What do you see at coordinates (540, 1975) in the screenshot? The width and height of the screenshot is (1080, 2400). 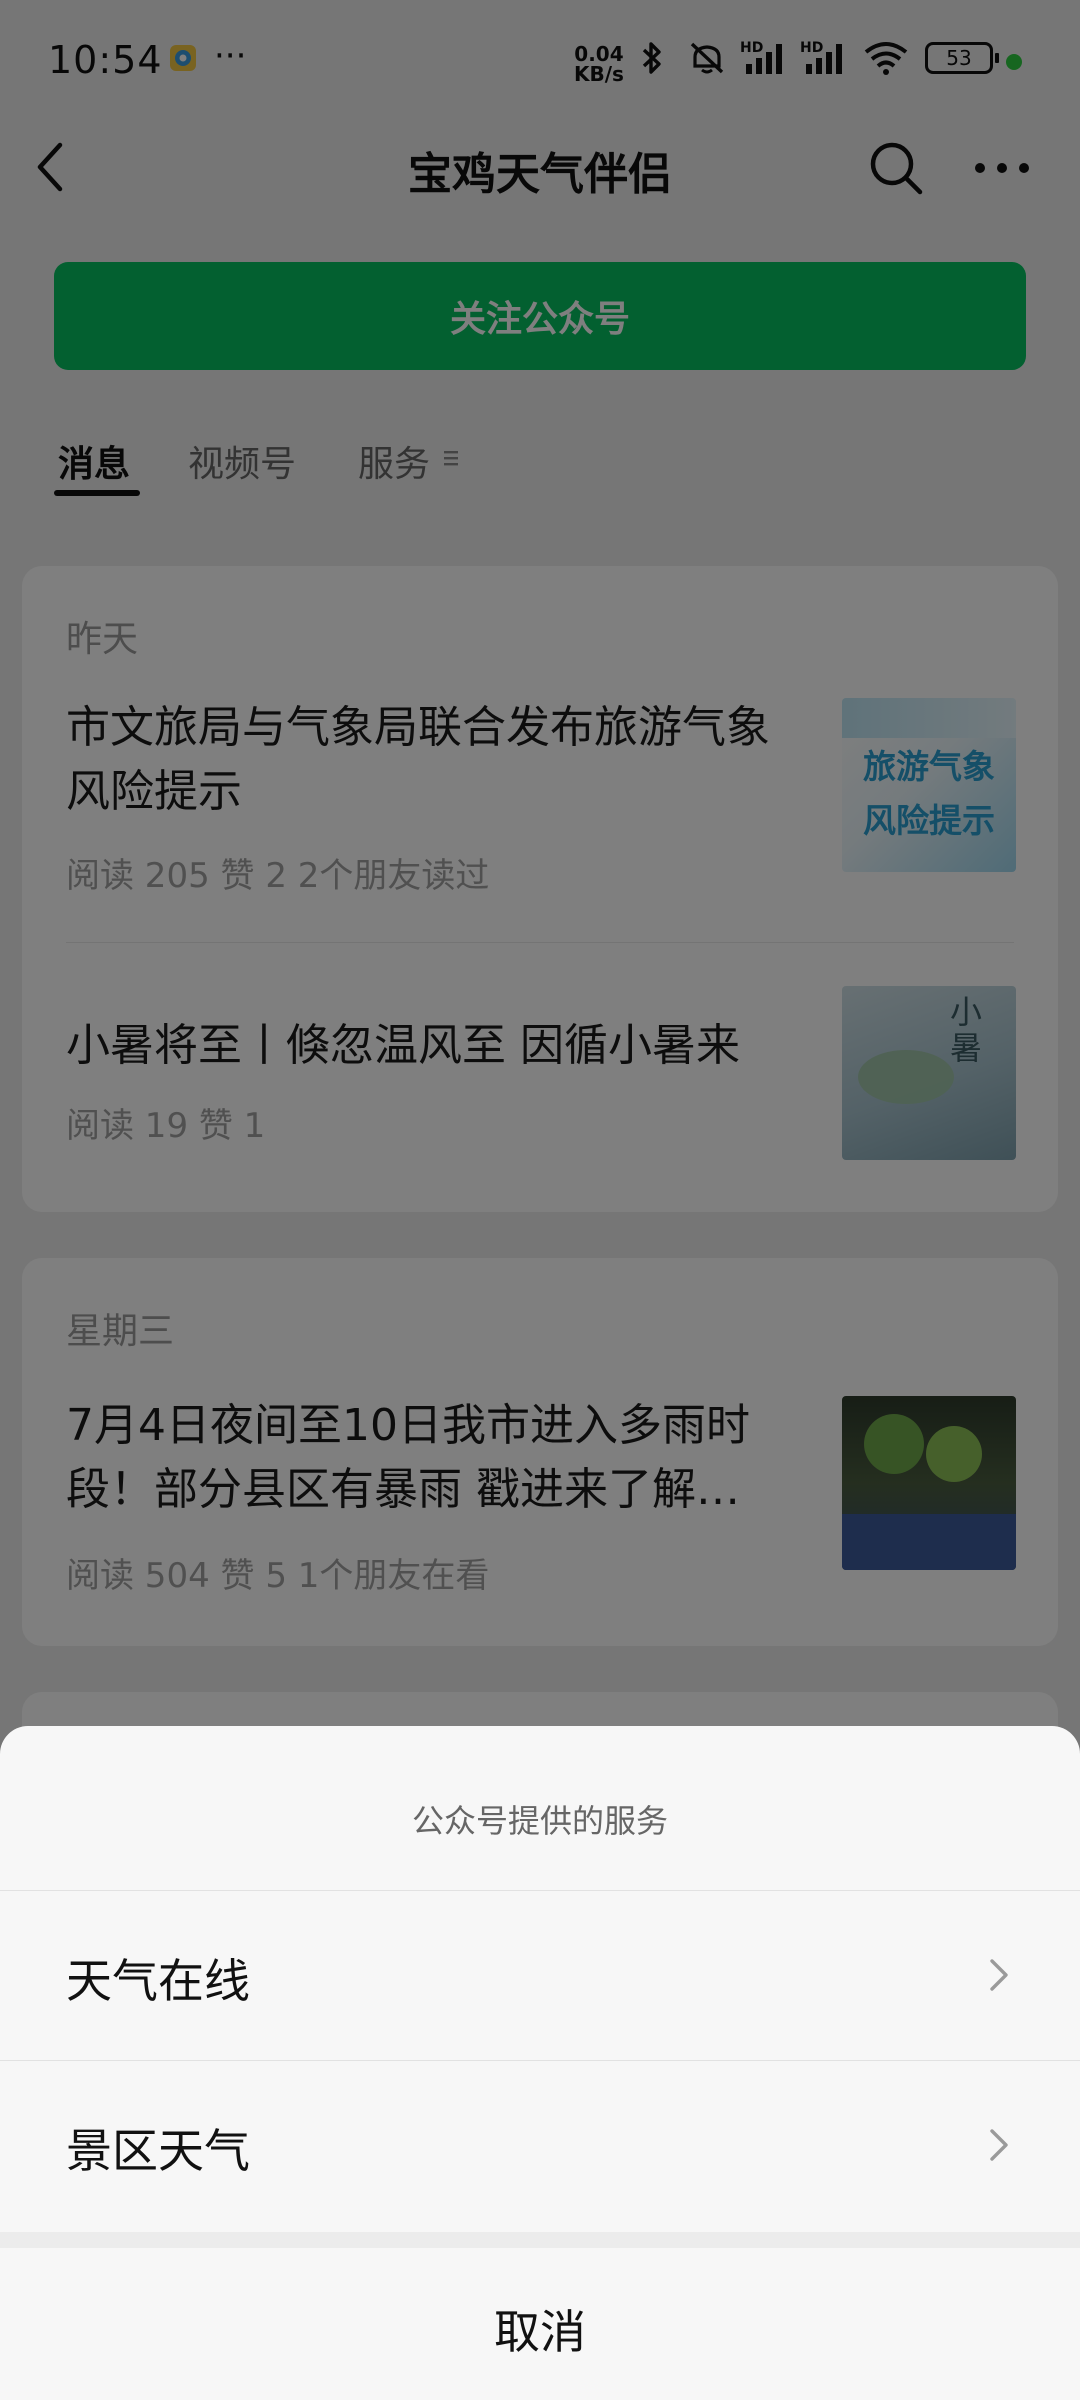 I see `service-item-weather-online: 天气在线` at bounding box center [540, 1975].